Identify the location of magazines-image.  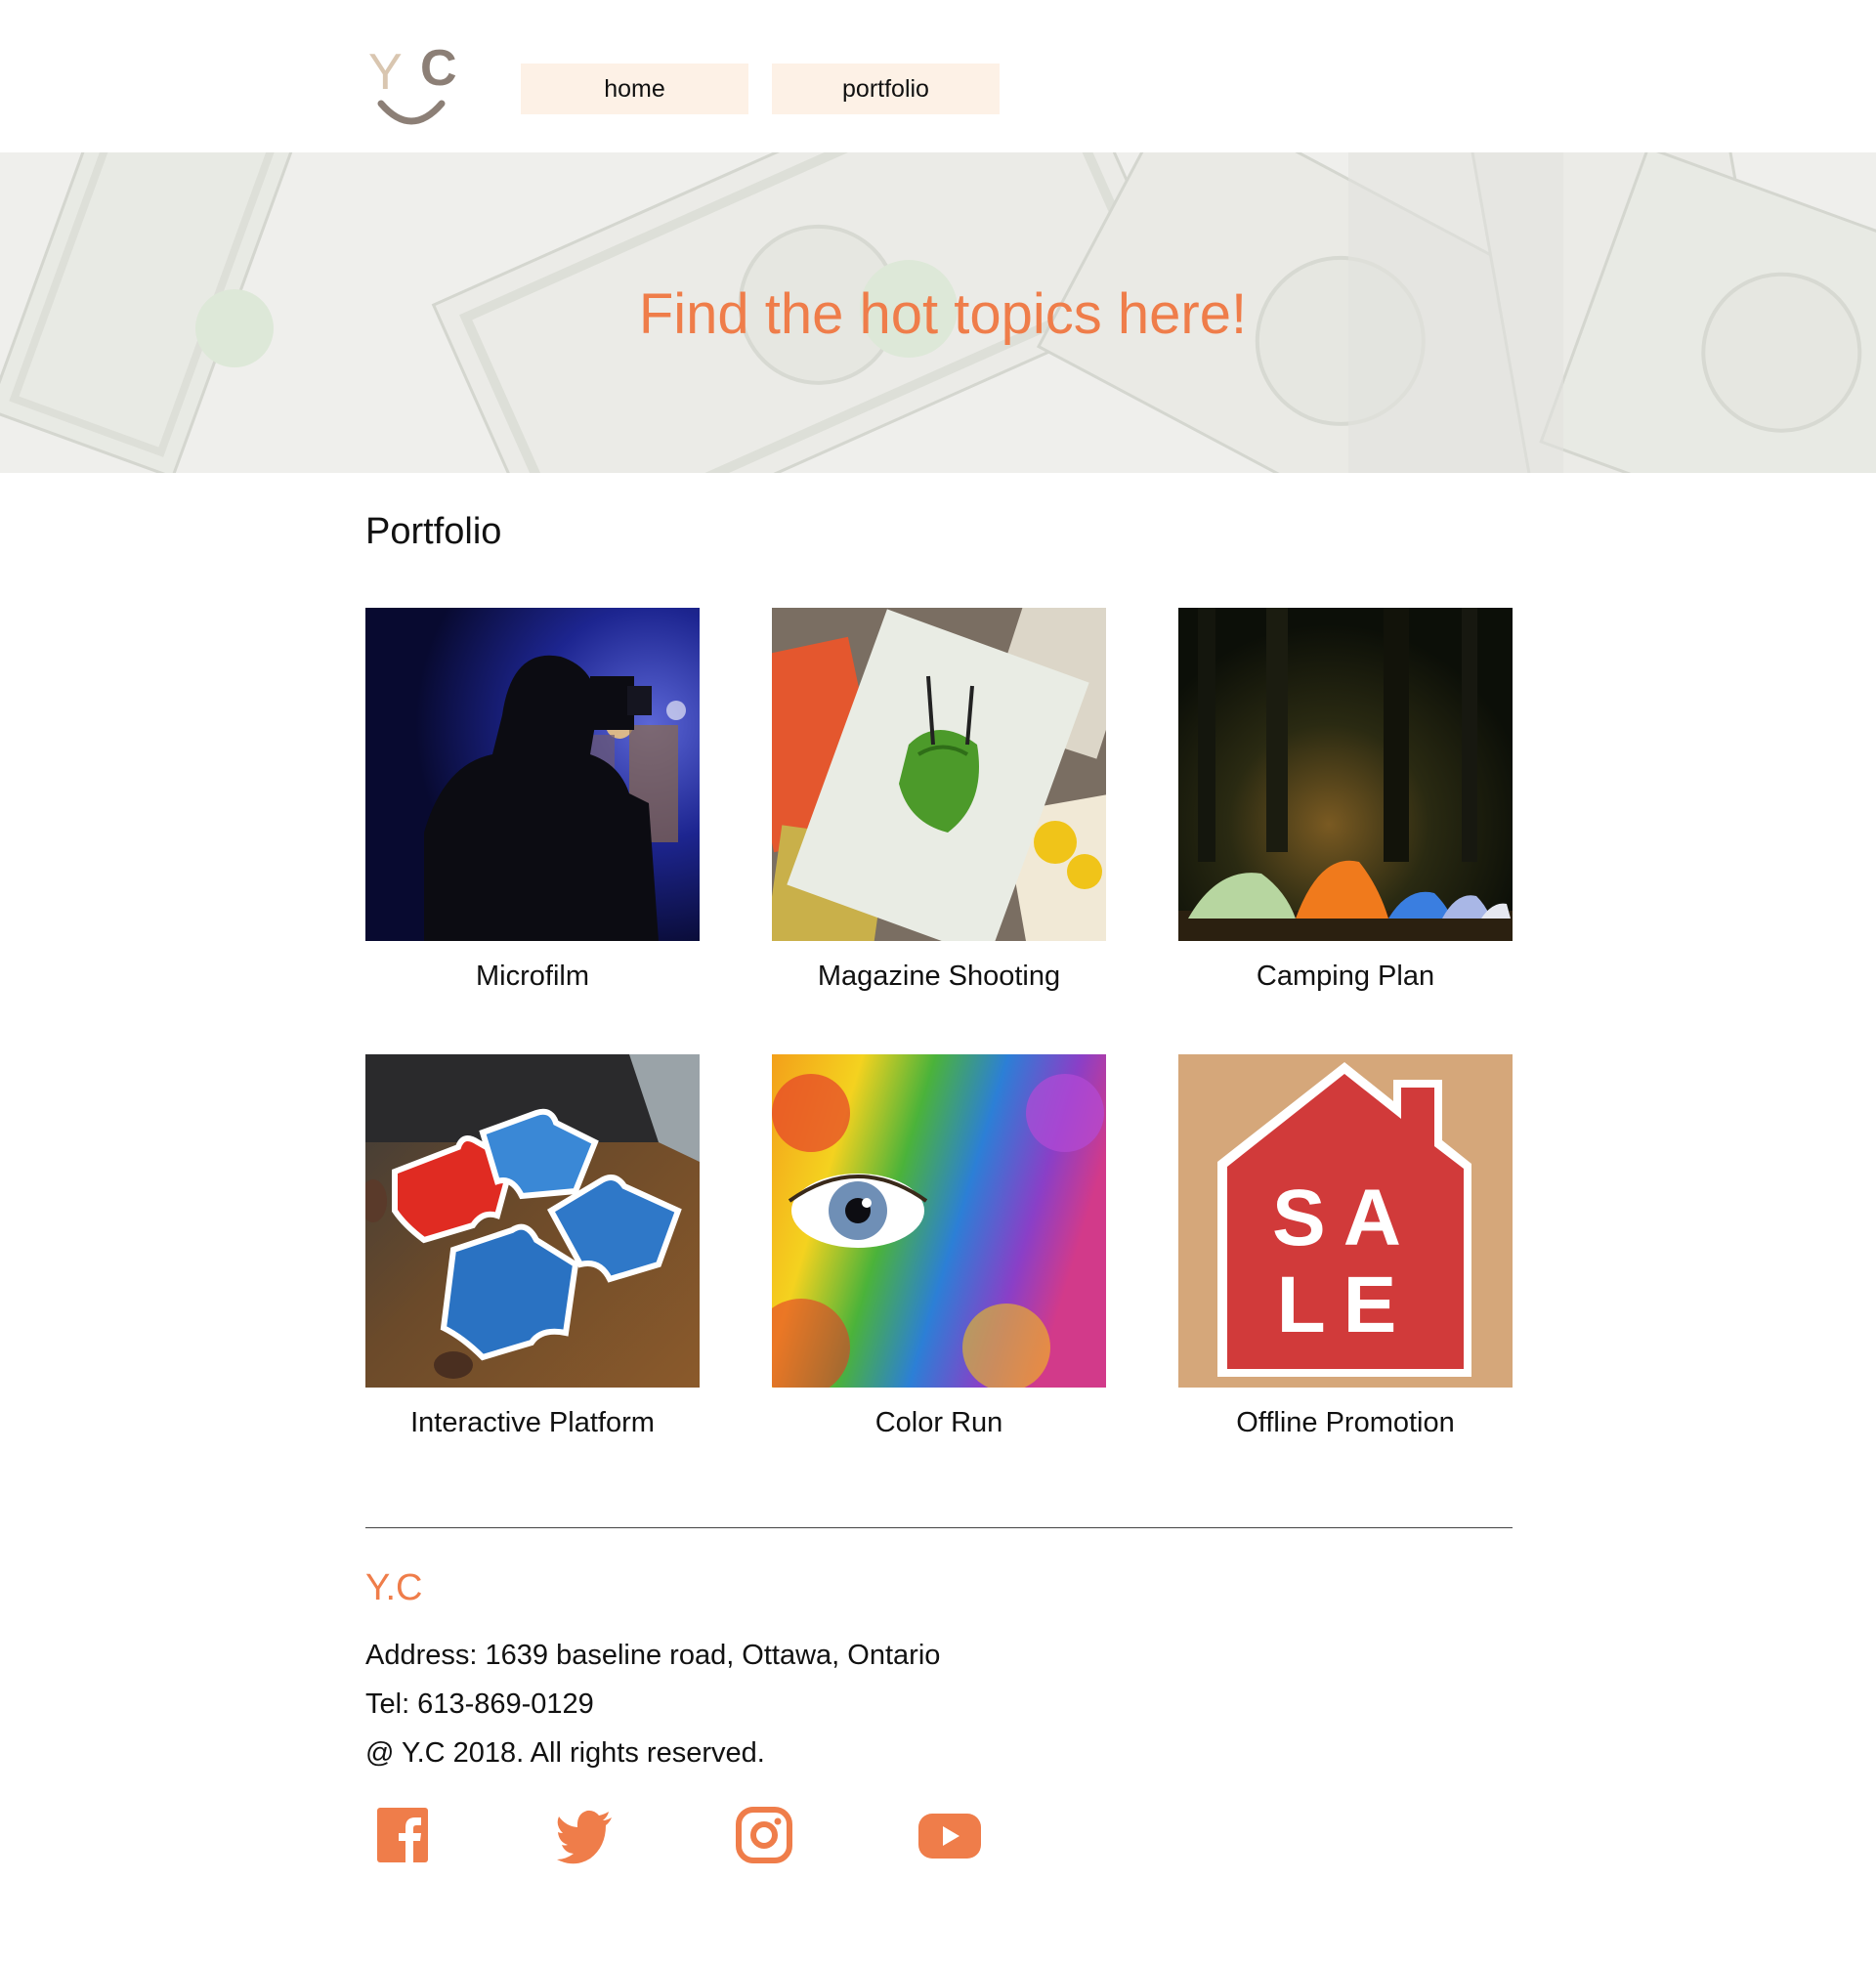
(939, 774).